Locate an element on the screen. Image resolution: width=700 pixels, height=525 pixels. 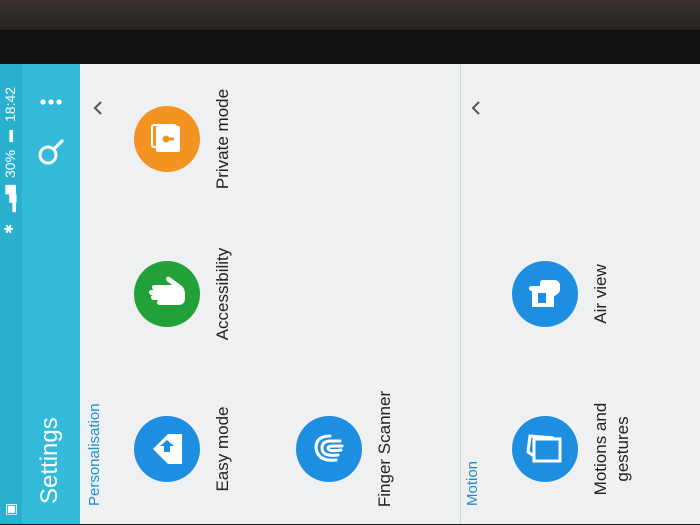
action-bar: Settings is located at coordinates (51, 294).